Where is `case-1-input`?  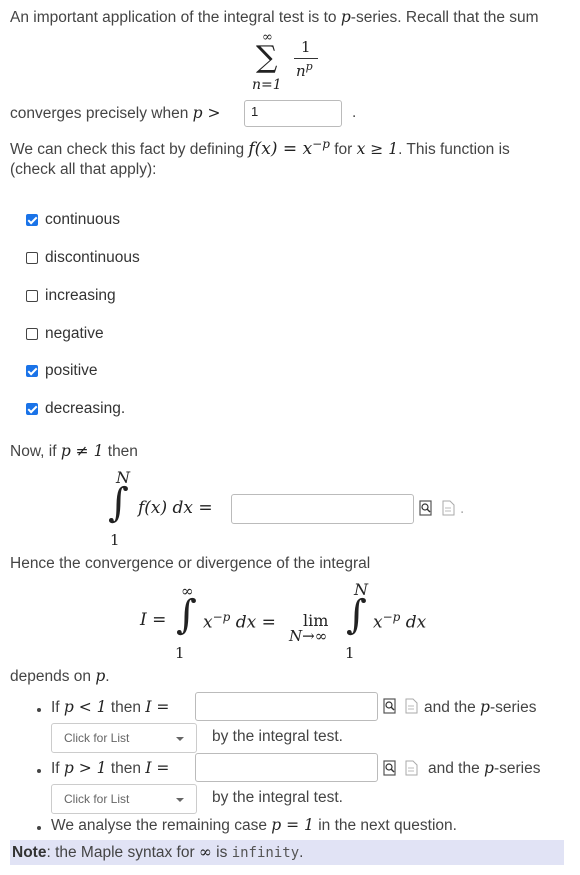 case-1-input is located at coordinates (286, 706).